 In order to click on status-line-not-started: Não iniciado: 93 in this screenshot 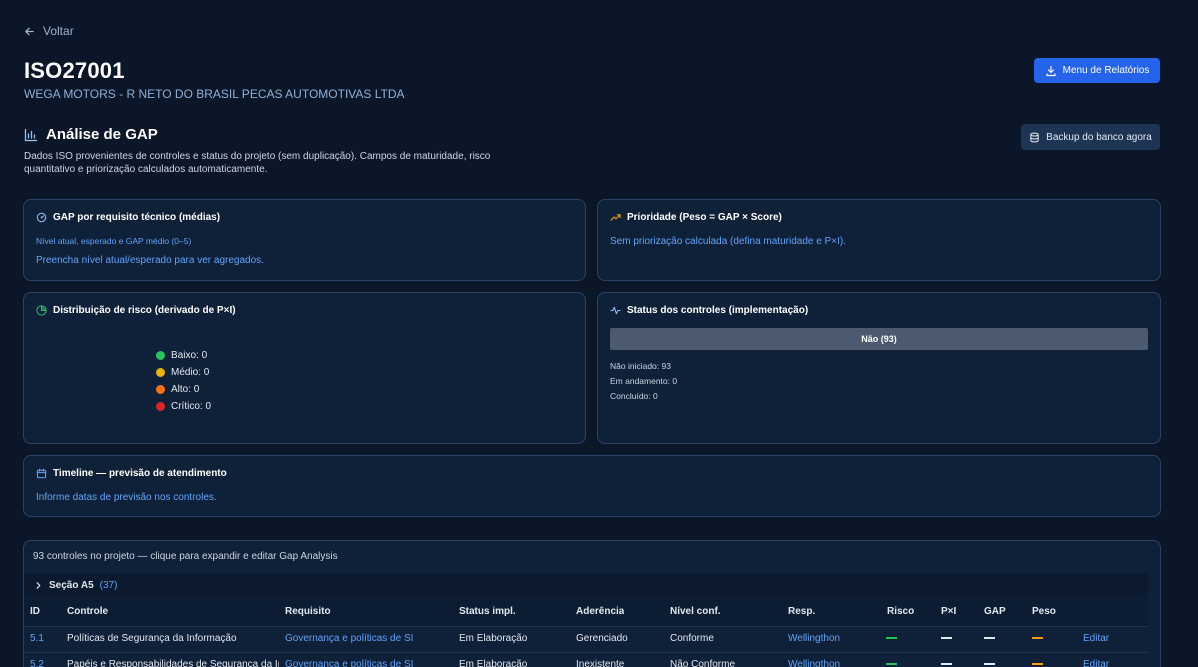, I will do `click(640, 366)`.